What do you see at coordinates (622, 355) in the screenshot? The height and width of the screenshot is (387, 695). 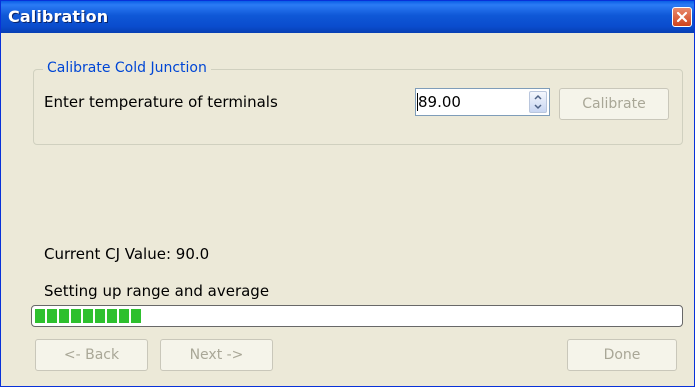 I see `done-button: Done` at bounding box center [622, 355].